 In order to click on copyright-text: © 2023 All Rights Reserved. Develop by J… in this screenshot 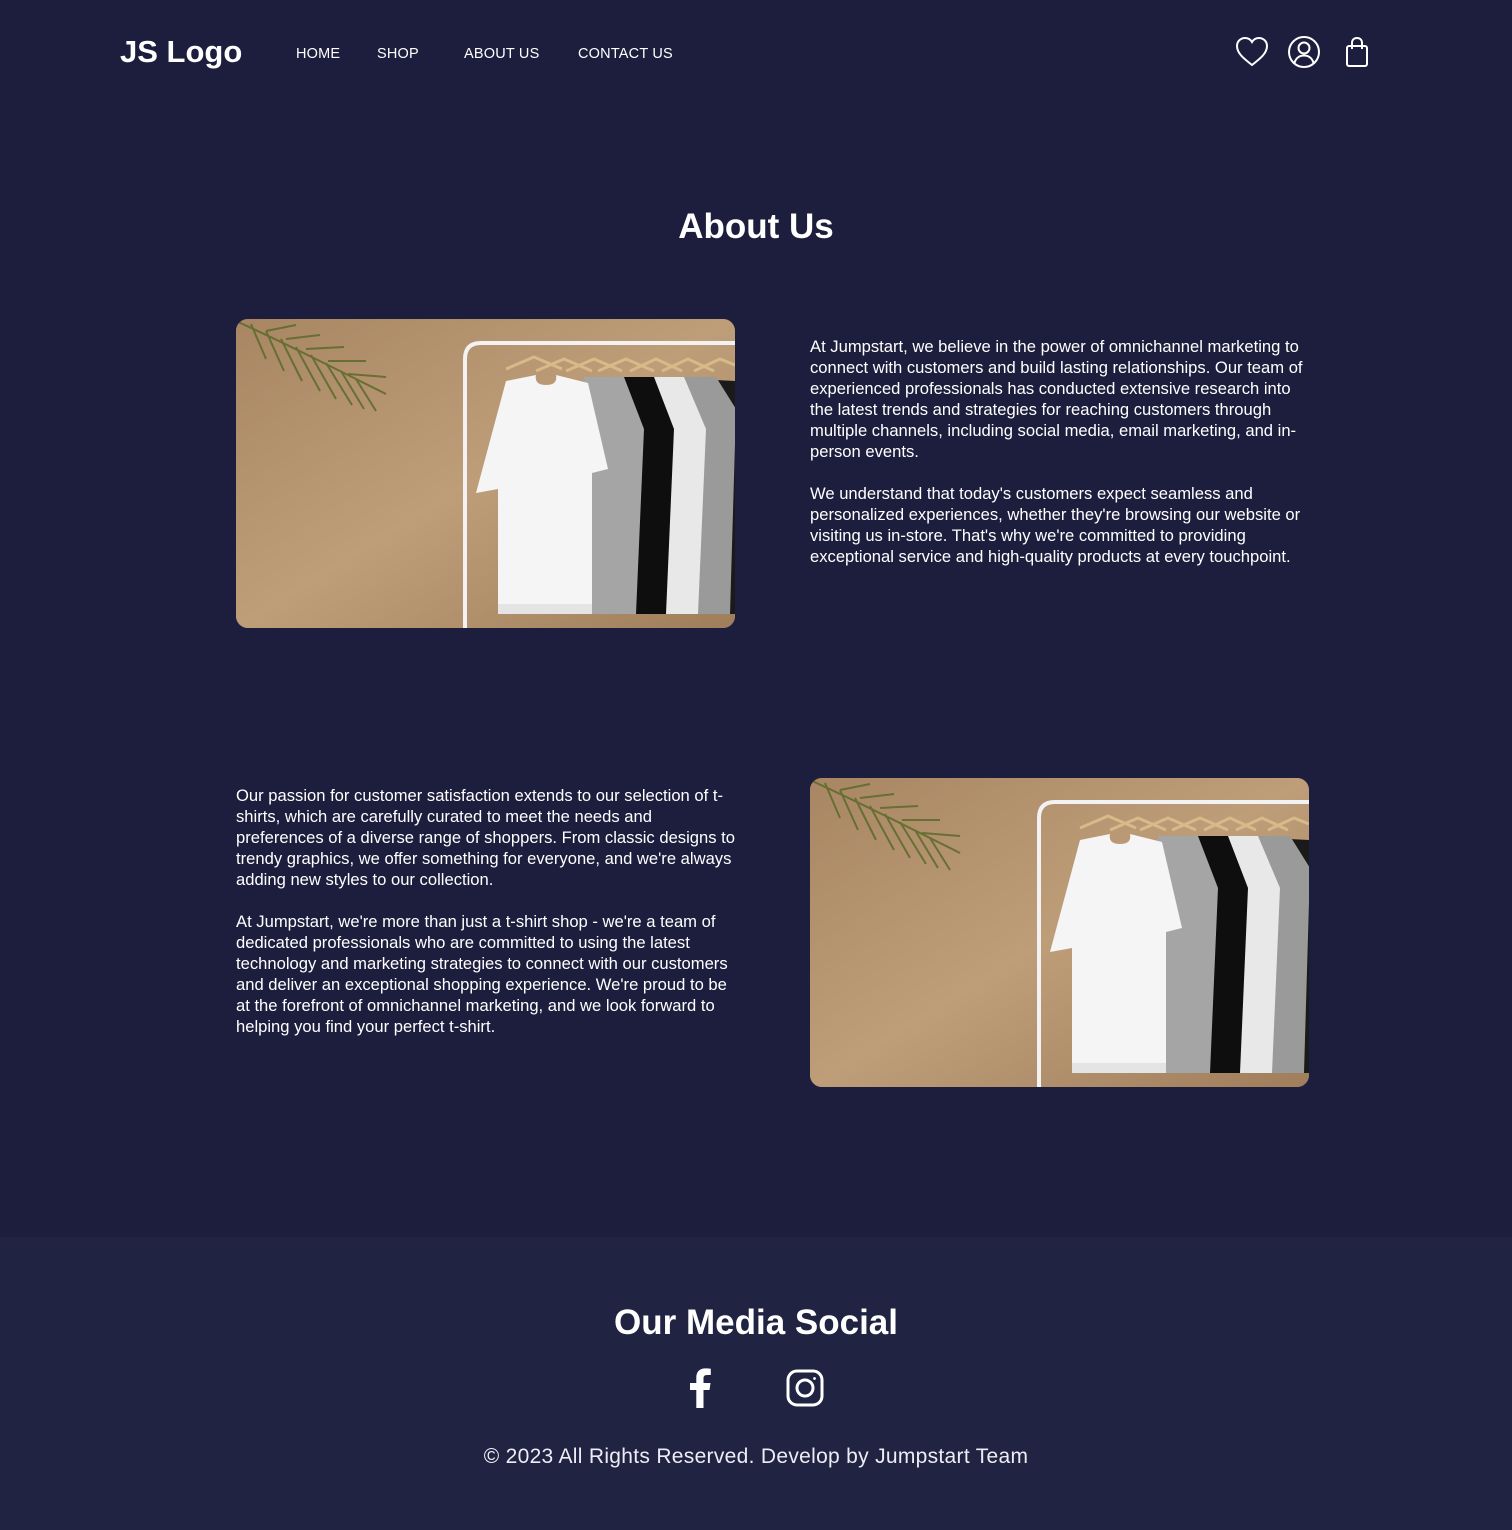, I will do `click(756, 1456)`.